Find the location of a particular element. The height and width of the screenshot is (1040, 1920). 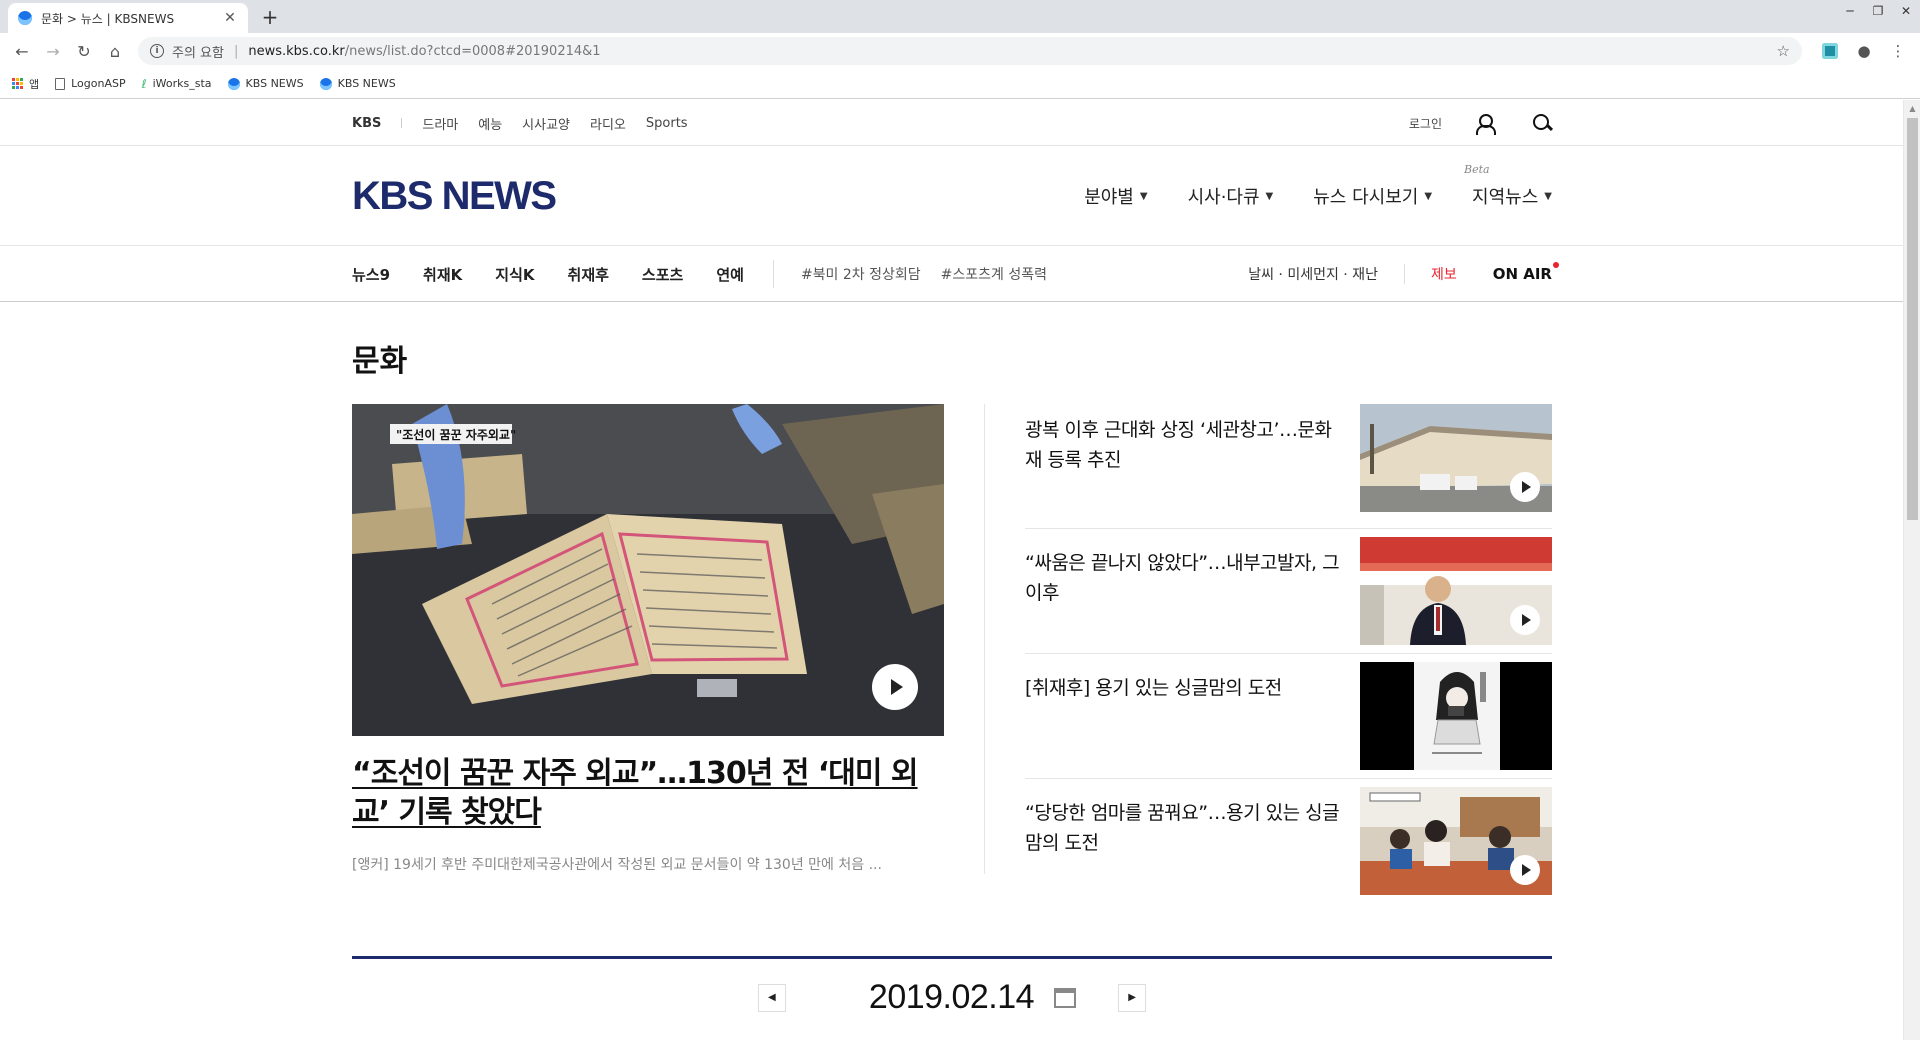

extension-icon is located at coordinates (1830, 51).